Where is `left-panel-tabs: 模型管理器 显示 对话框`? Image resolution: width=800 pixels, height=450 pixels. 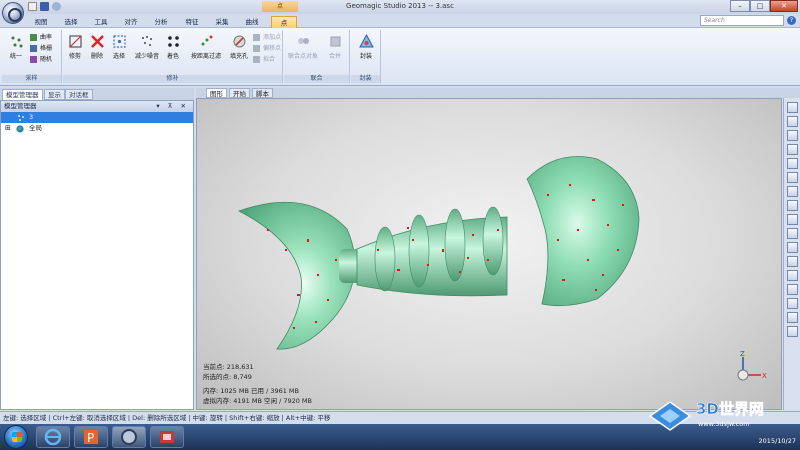 left-panel-tabs: 模型管理器 显示 对话框 is located at coordinates (97, 94).